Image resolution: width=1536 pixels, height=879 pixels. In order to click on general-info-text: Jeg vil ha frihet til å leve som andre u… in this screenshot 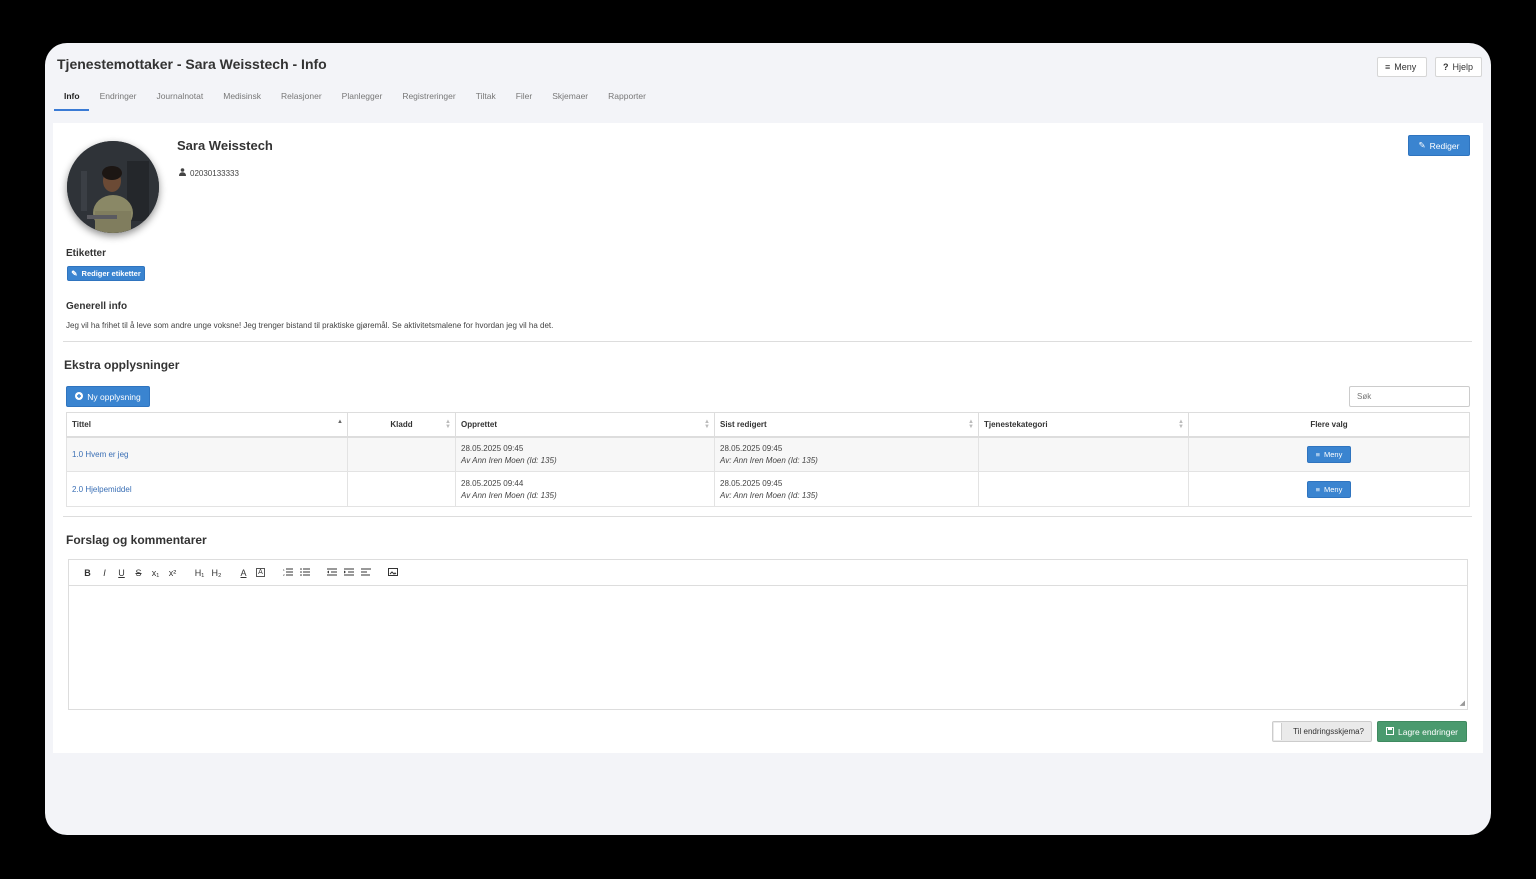, I will do `click(310, 325)`.